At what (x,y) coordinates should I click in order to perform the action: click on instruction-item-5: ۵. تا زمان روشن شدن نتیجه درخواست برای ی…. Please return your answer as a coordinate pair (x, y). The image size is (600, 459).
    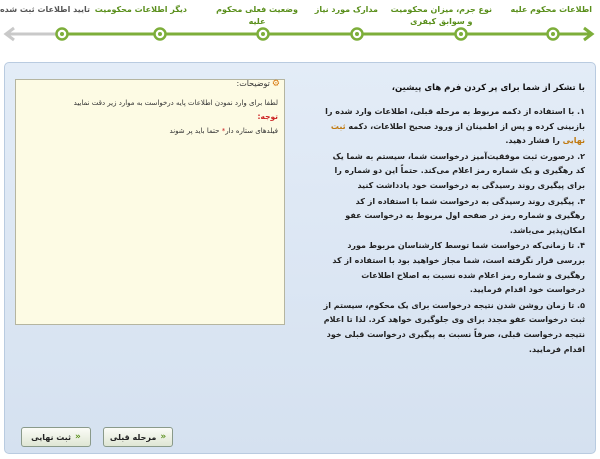
    Looking at the image, I should click on (454, 327).